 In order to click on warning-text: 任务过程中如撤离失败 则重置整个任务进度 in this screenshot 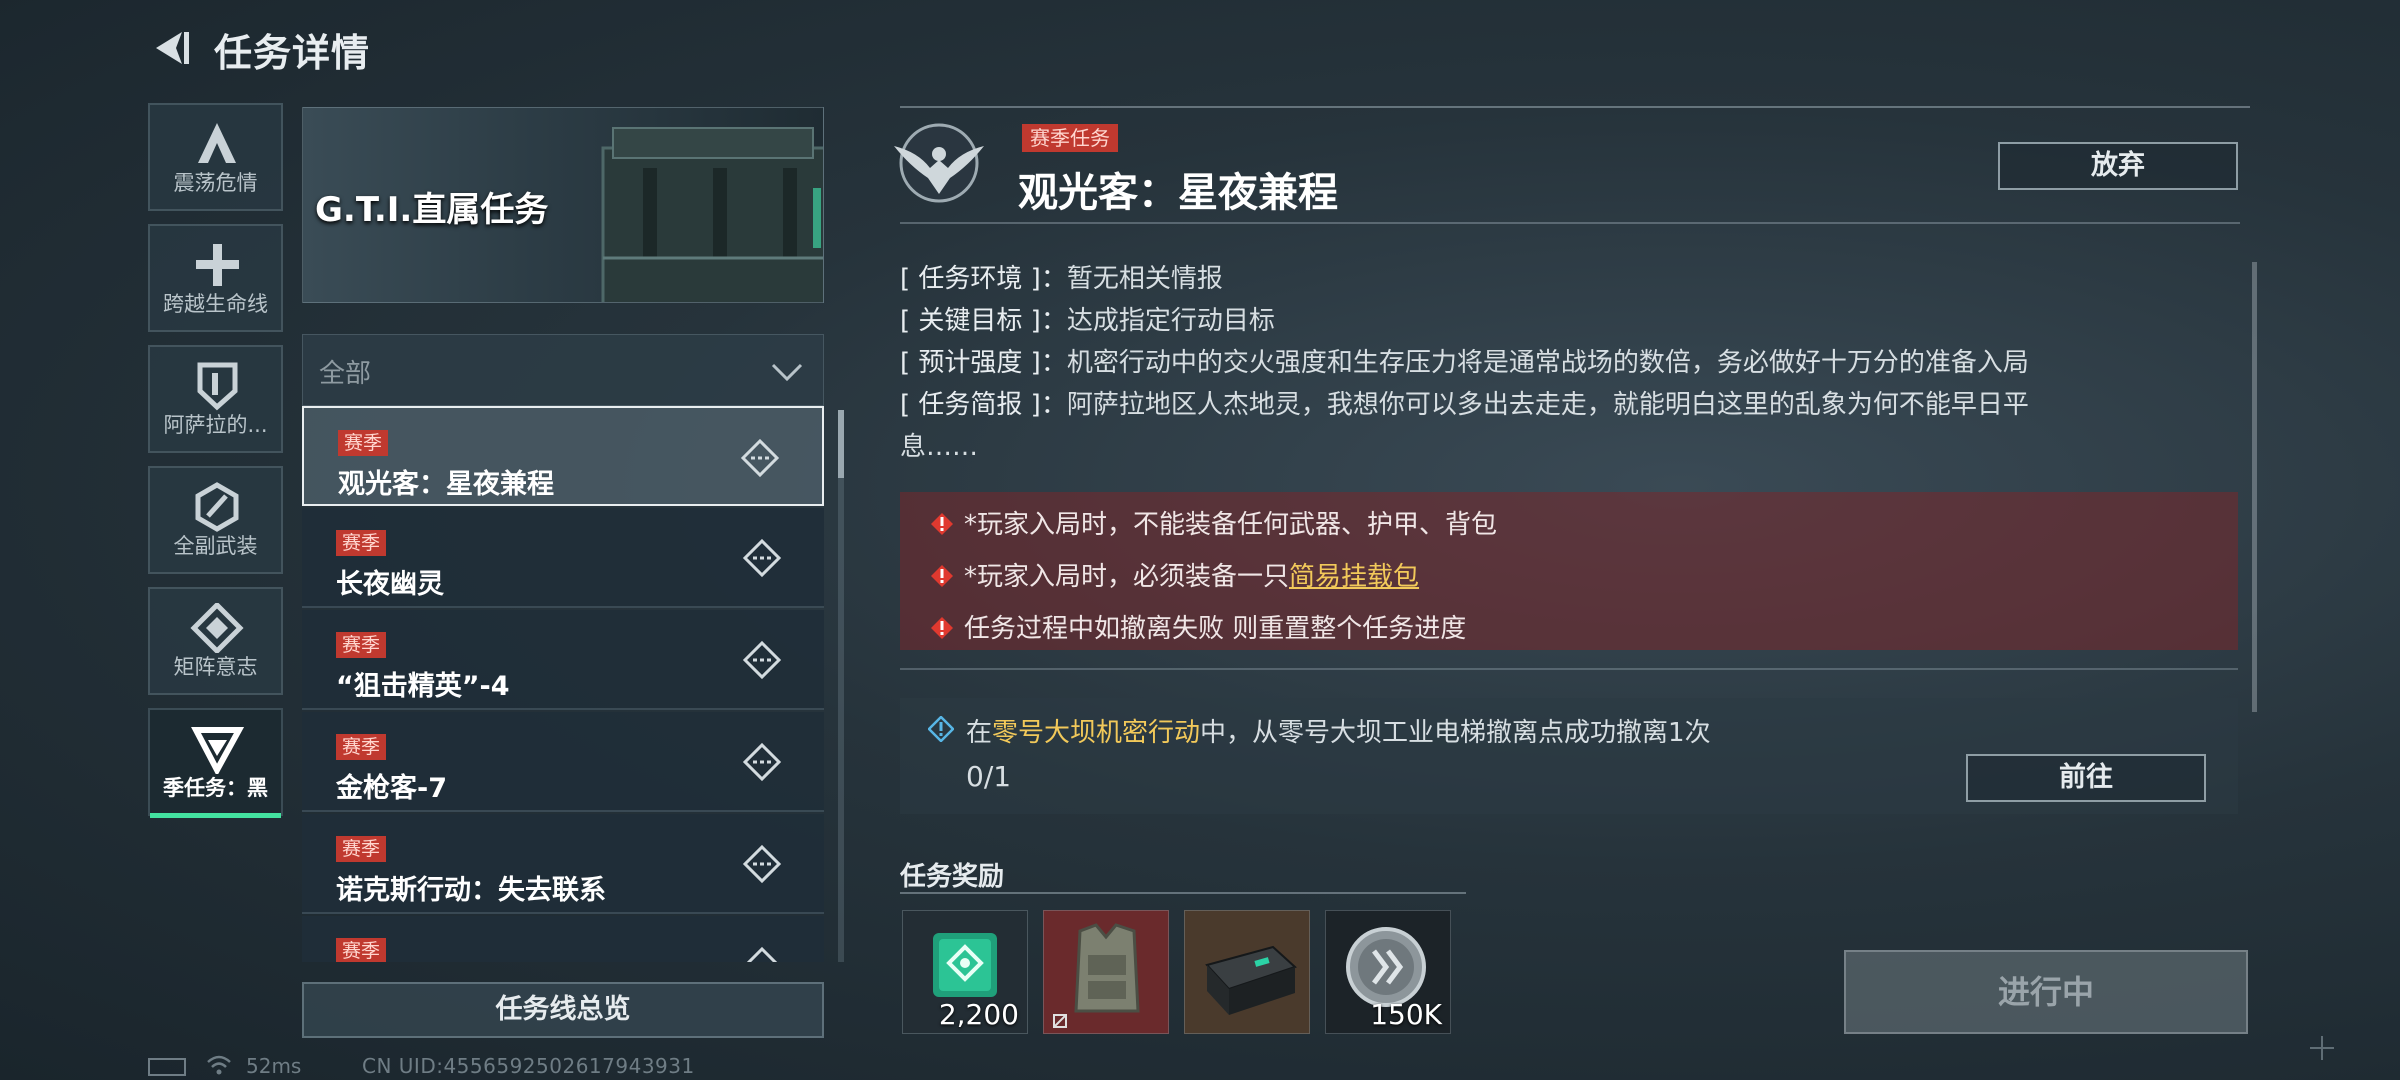, I will do `click(1215, 629)`.